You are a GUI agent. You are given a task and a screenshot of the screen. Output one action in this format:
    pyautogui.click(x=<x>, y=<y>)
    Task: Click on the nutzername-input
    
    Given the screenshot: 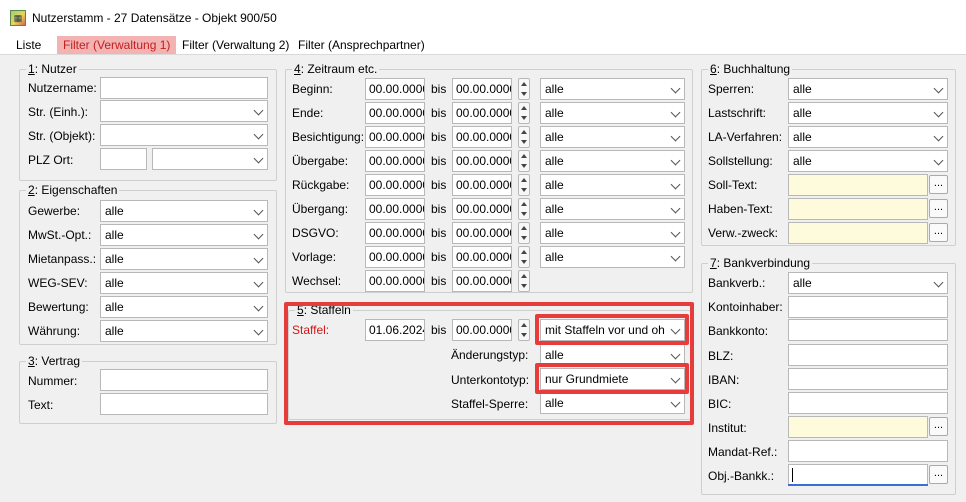 What is the action you would take?
    pyautogui.click(x=184, y=88)
    